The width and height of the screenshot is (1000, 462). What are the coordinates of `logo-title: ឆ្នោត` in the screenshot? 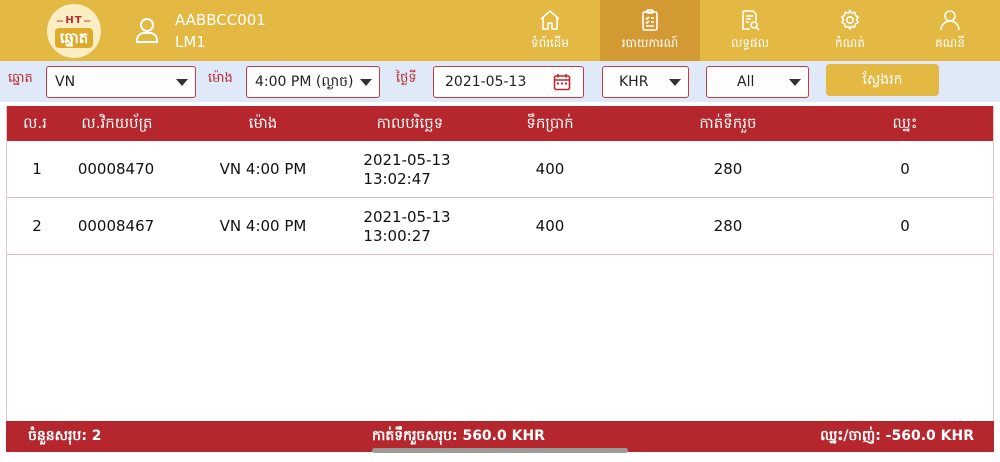 It's located at (74, 37).